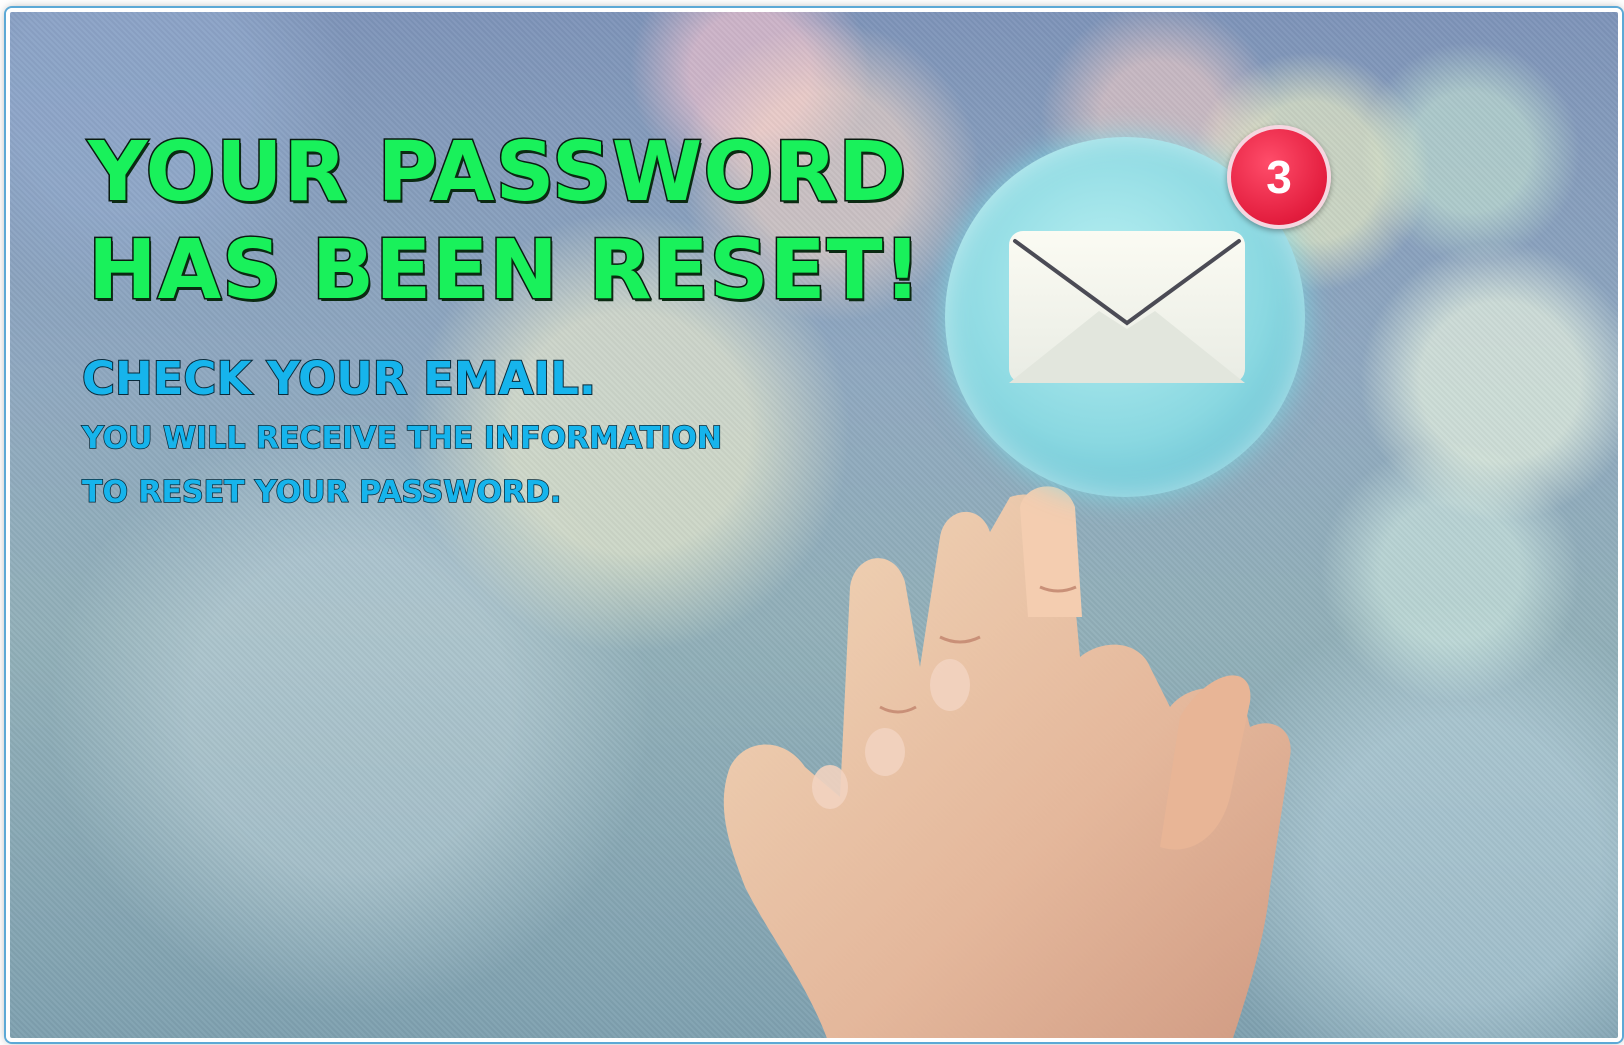 The width and height of the screenshot is (1624, 1045). I want to click on headline-line-2: HAS BEEN RESET!, so click(505, 271).